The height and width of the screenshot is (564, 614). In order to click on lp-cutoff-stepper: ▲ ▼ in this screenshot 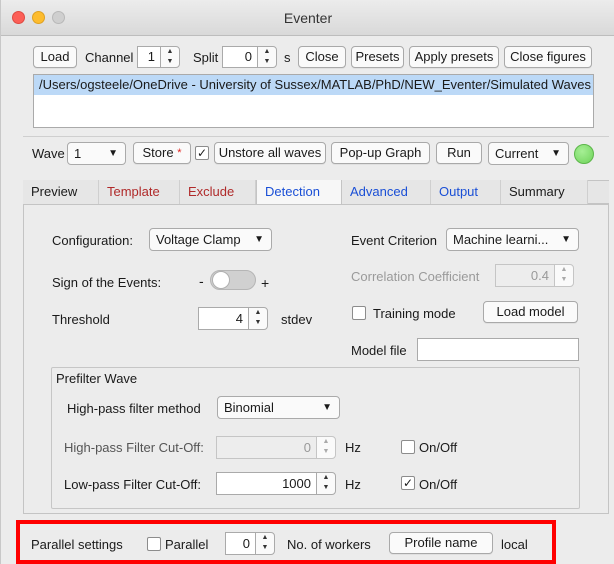, I will do `click(326, 483)`.